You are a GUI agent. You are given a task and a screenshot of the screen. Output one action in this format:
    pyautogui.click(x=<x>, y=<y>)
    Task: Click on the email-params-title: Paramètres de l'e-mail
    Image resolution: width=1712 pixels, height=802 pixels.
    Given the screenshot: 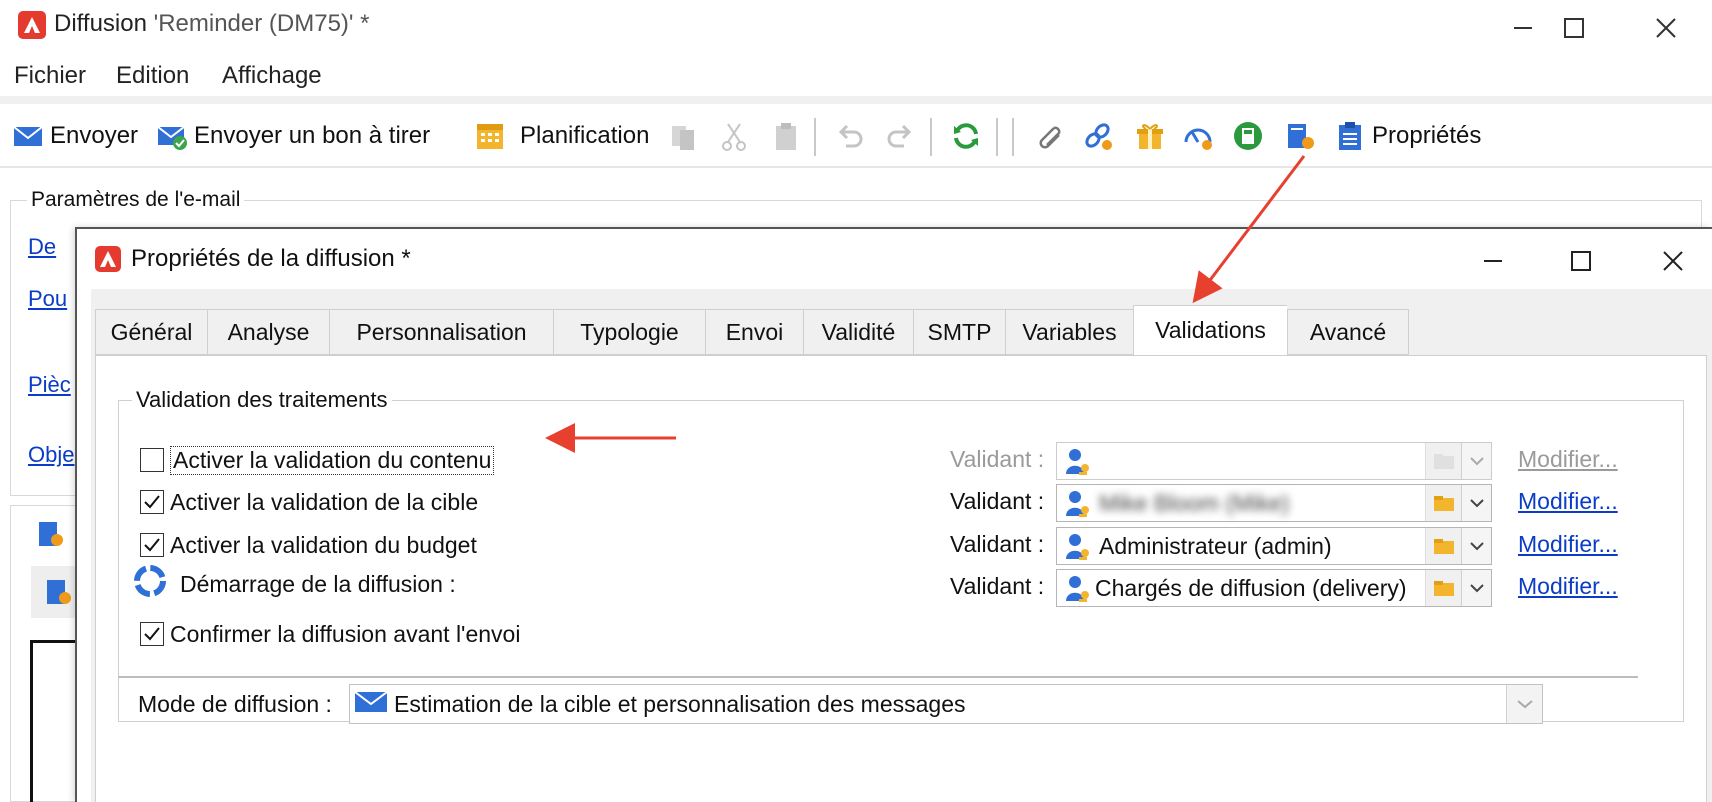 What is the action you would take?
    pyautogui.click(x=136, y=200)
    